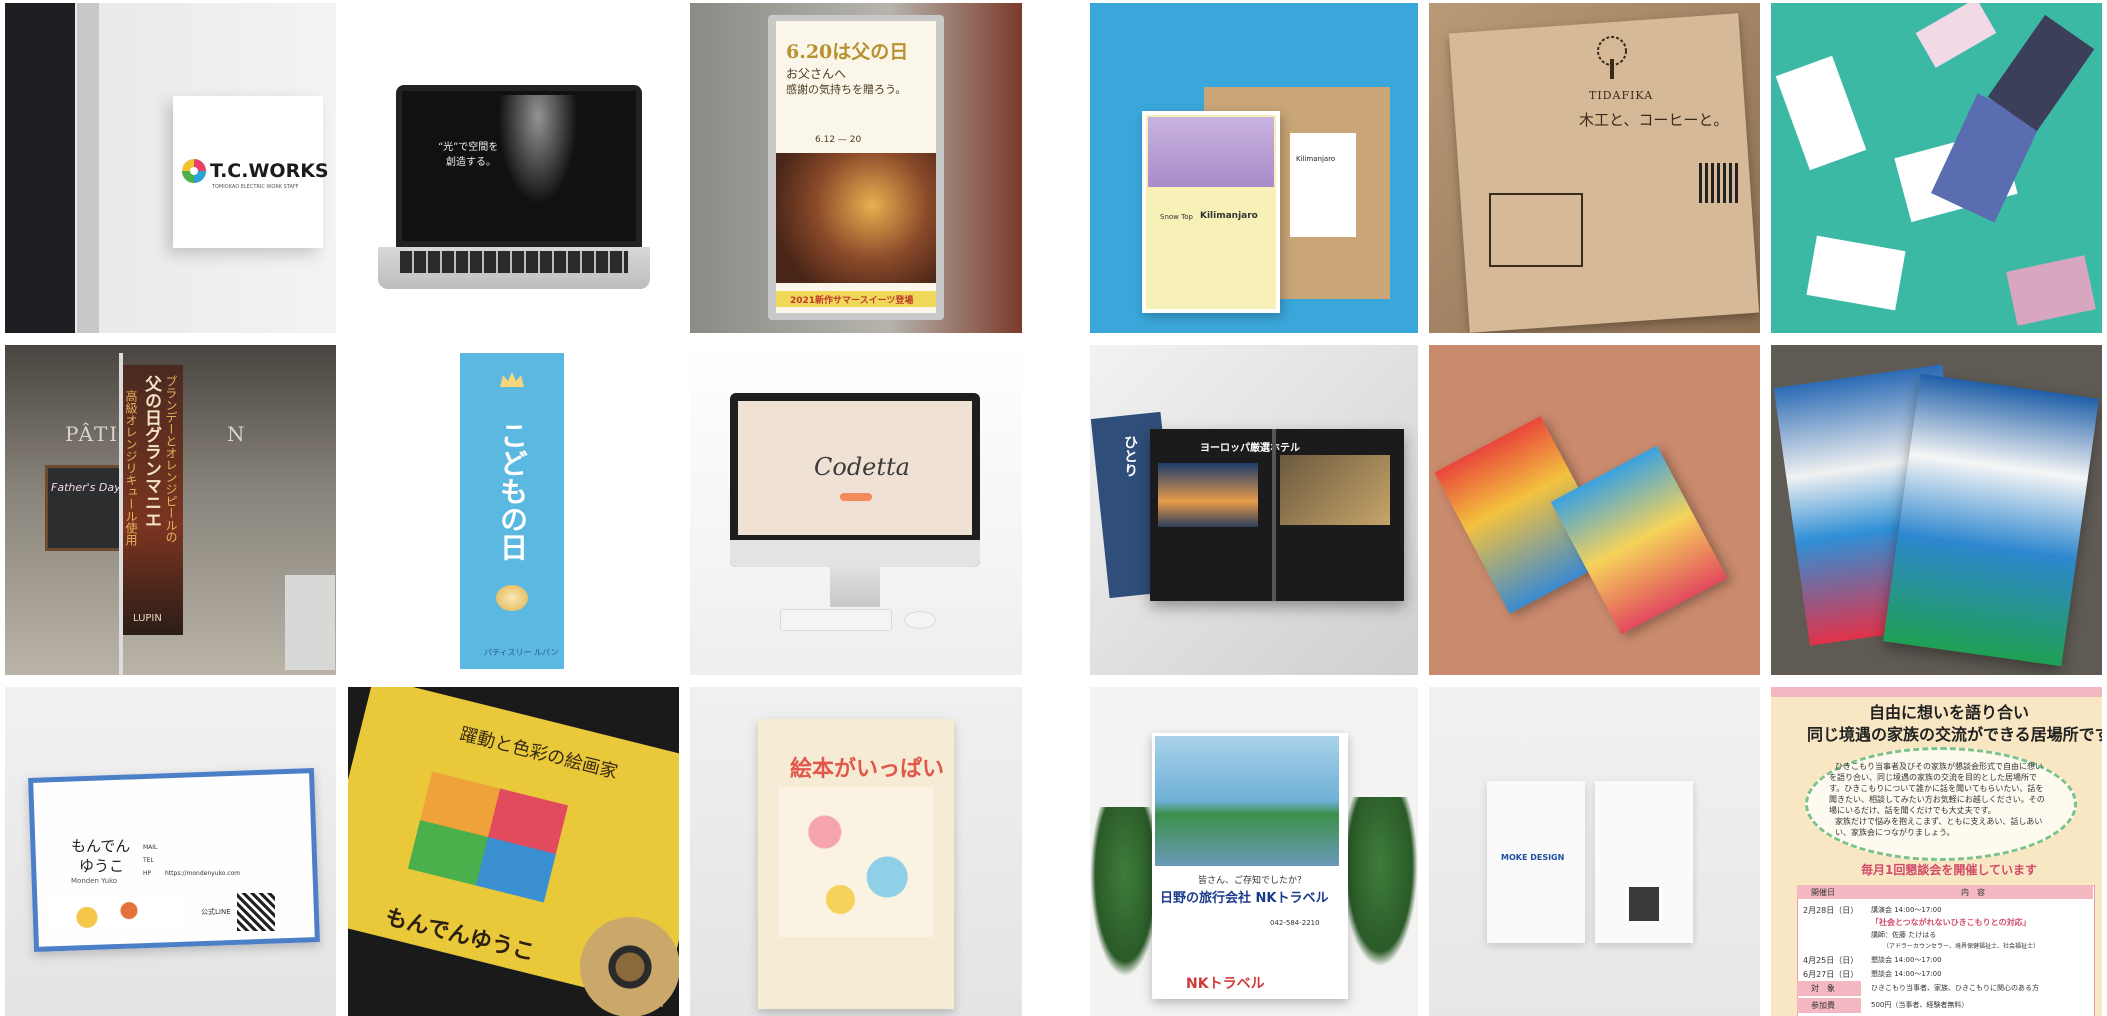 Image resolution: width=2107 pixels, height=1016 pixels. What do you see at coordinates (1125, 892) in the screenshot?
I see `plant-left` at bounding box center [1125, 892].